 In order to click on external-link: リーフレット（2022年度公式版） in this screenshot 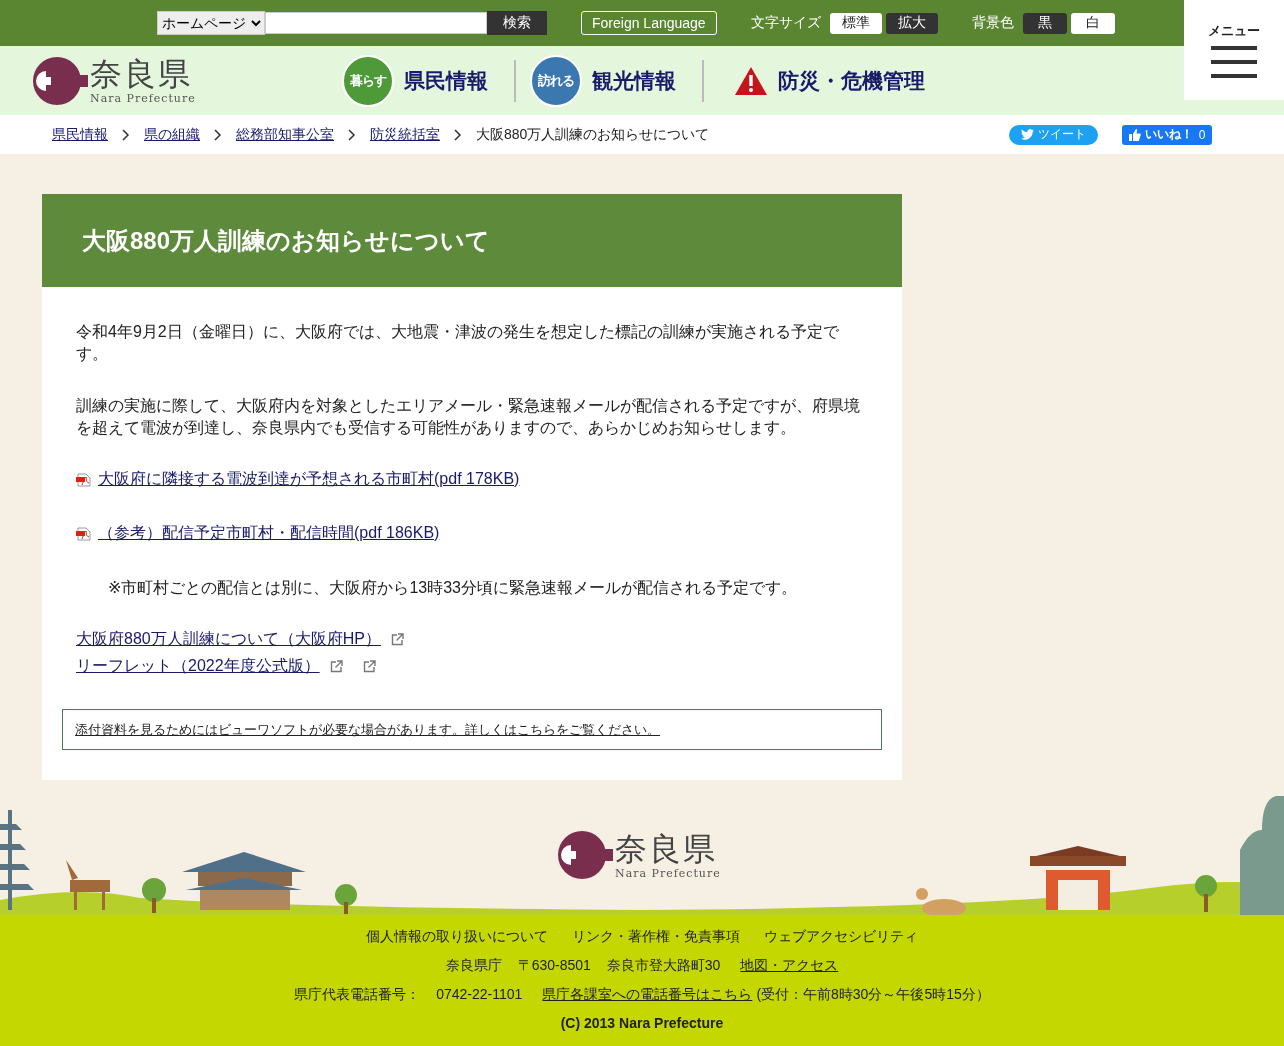, I will do `click(198, 666)`.